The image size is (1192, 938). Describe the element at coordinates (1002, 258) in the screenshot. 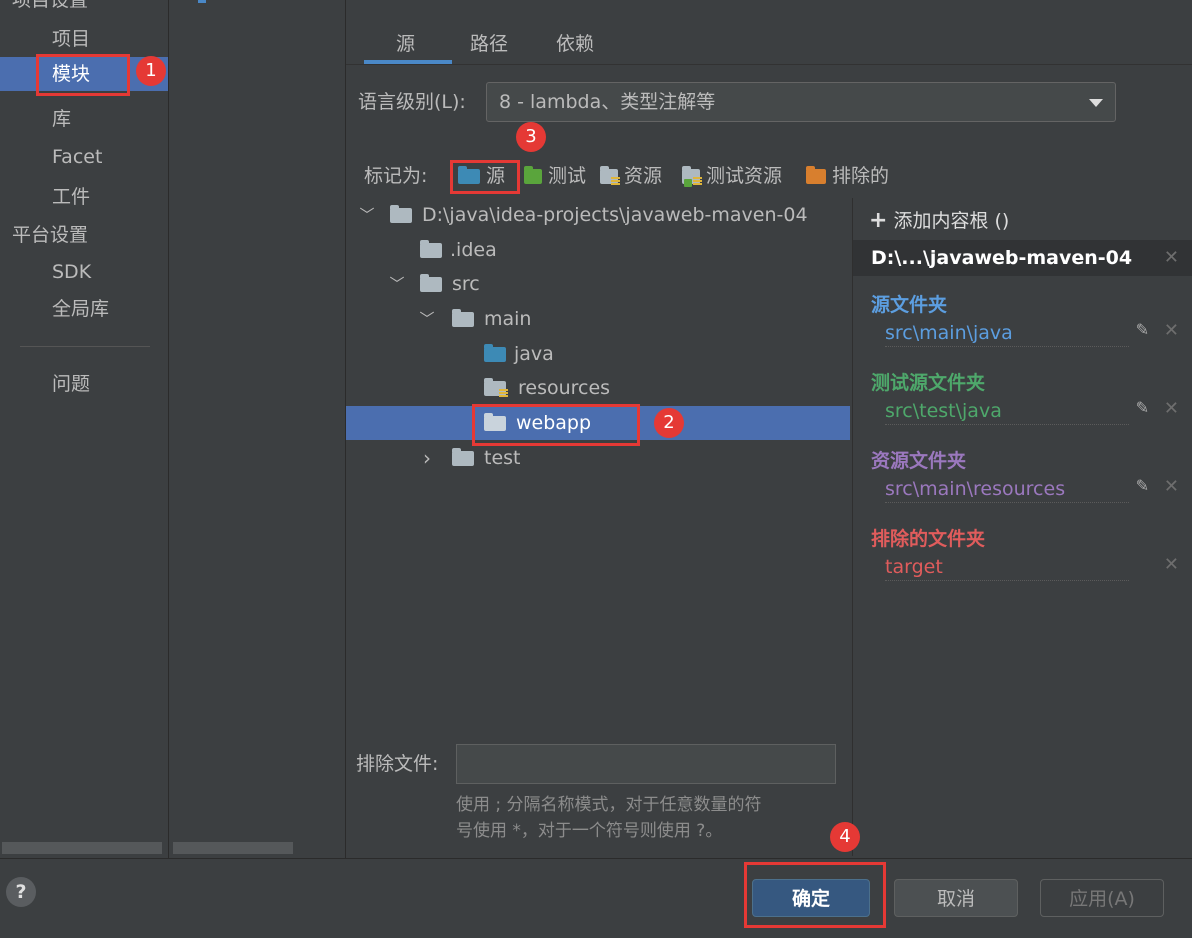

I see `content-root-path: D:\...\javaweb-maven-04` at that location.